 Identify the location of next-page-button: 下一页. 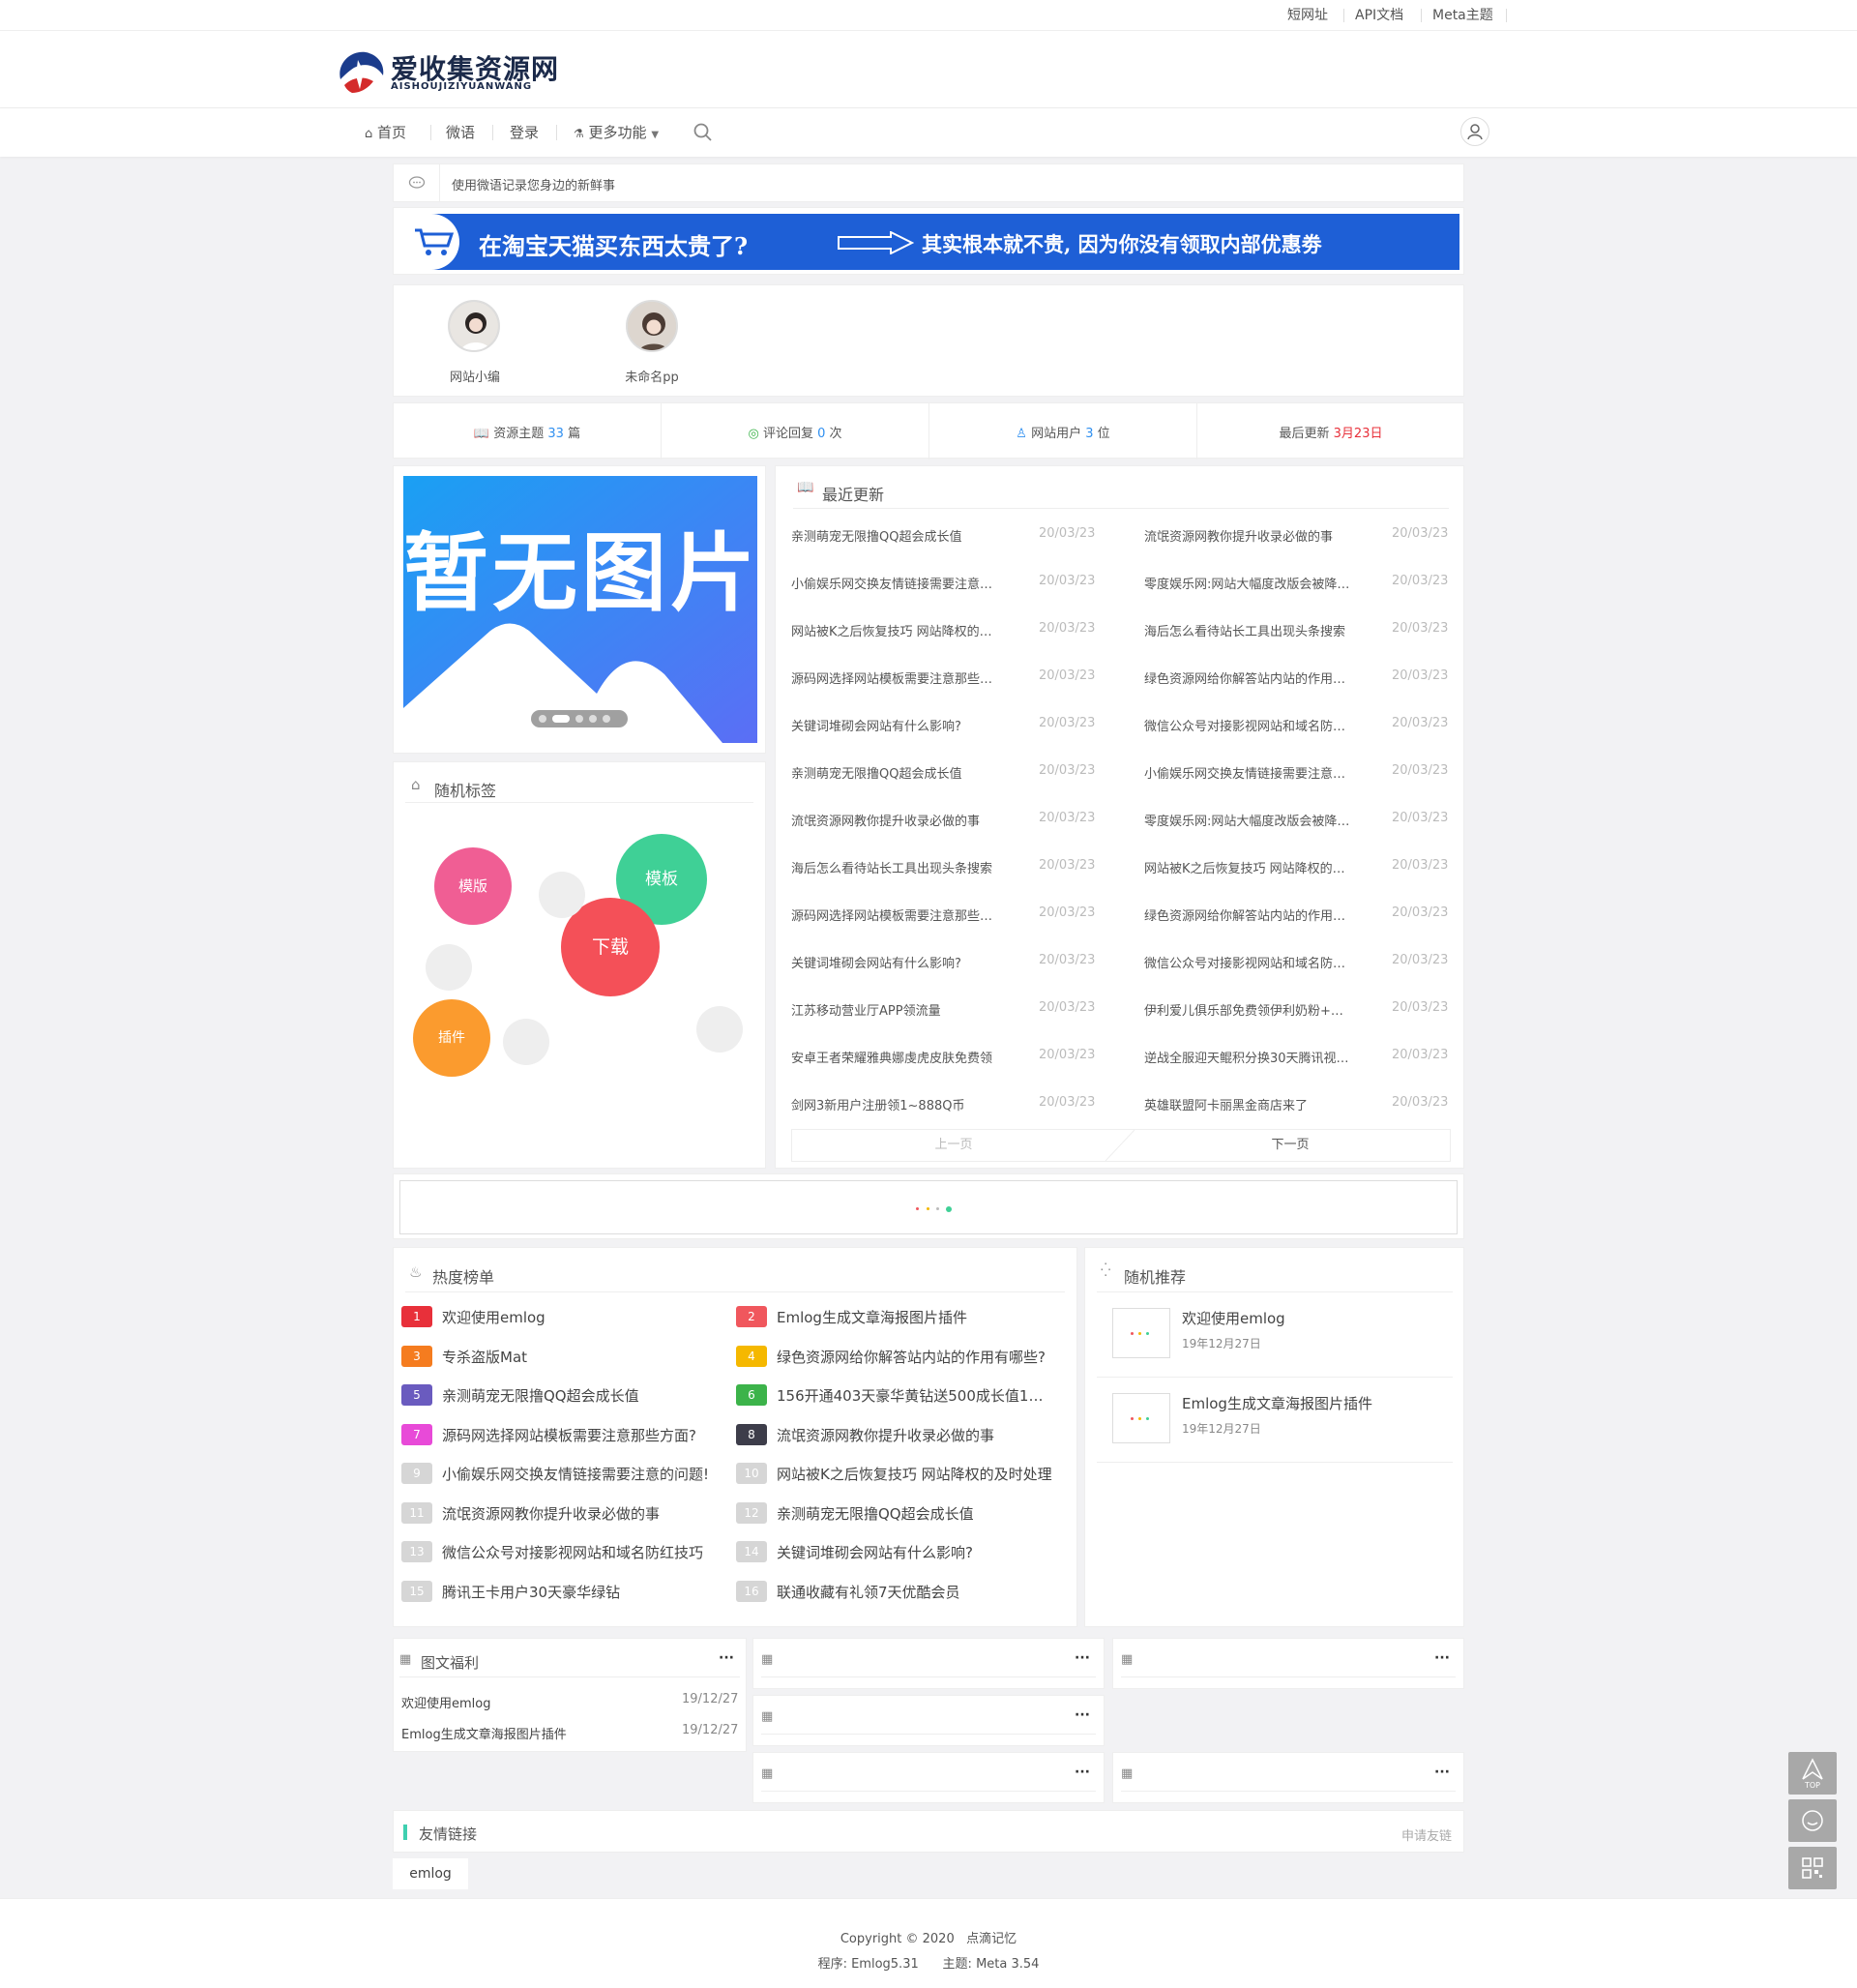
(1290, 1145).